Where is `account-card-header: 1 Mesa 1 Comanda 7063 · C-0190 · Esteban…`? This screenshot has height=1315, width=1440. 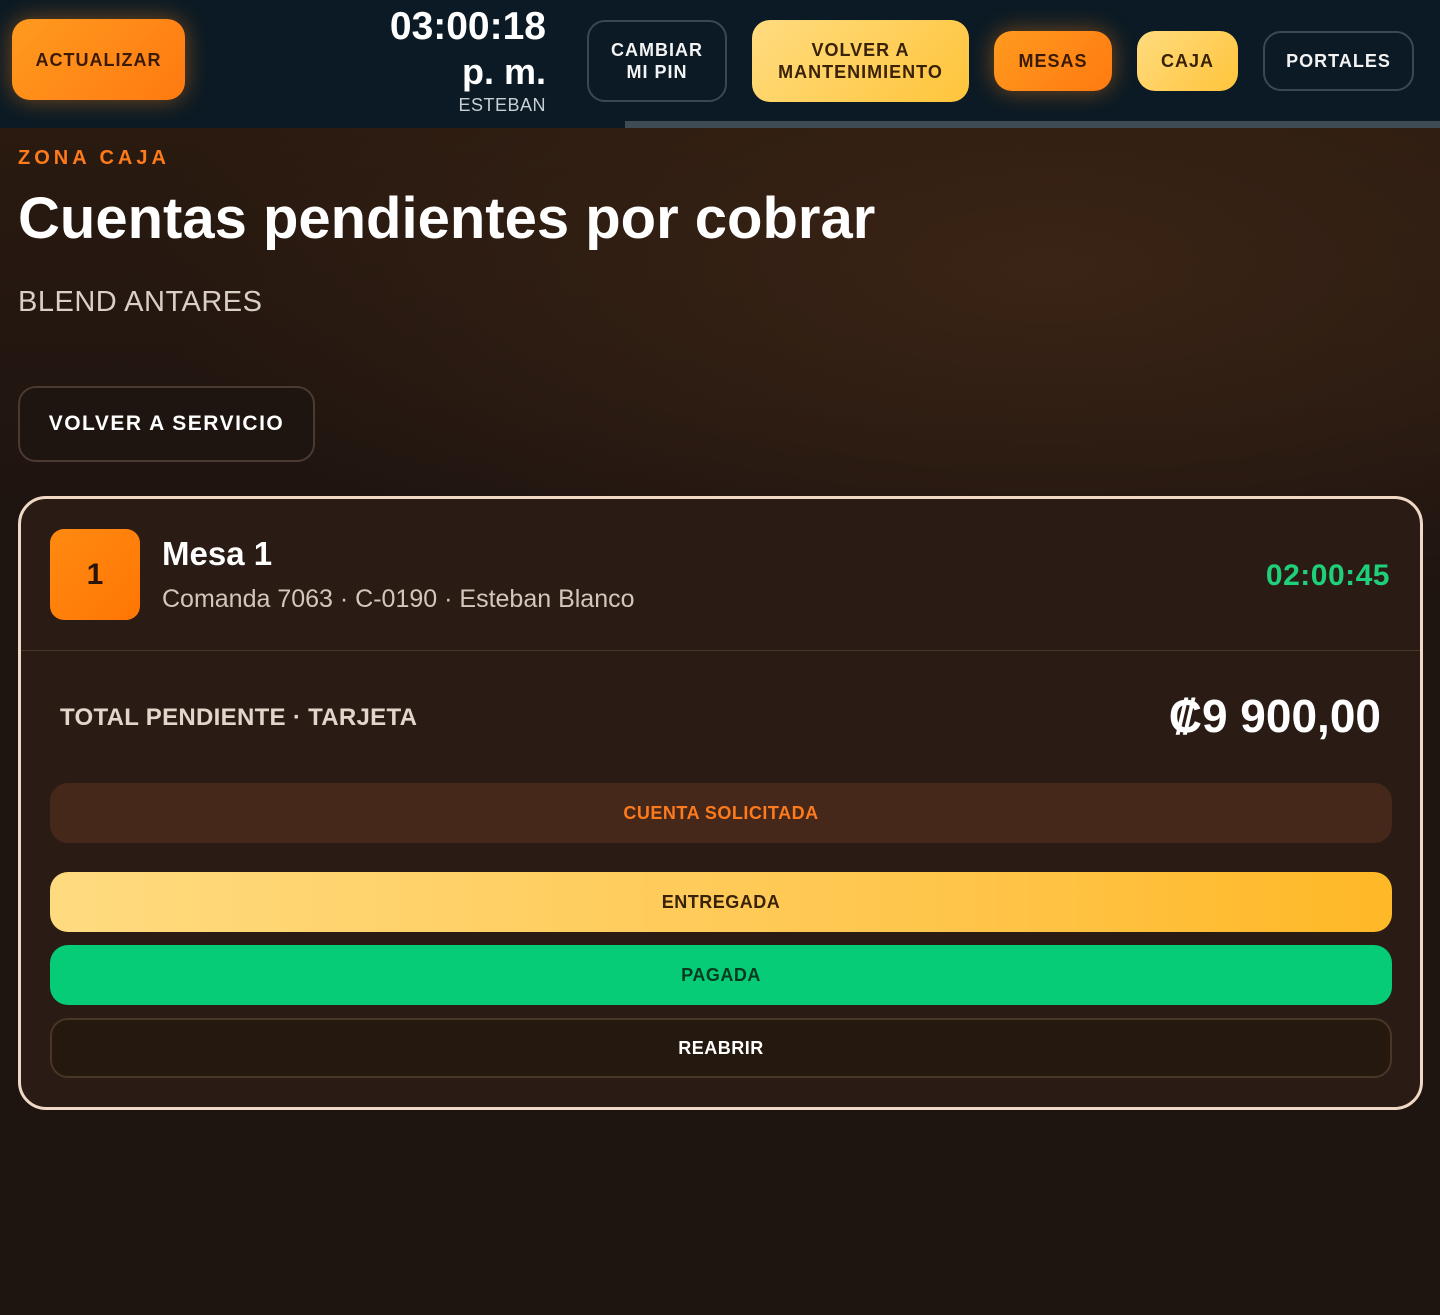
account-card-header: 1 Mesa 1 Comanda 7063 · C-0190 · Esteban… is located at coordinates (720, 575).